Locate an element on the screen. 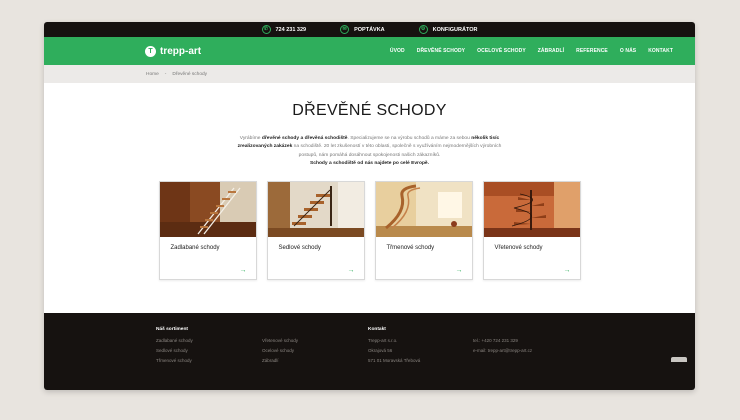  menu-item-uvod: ÚVOD is located at coordinates (397, 51).